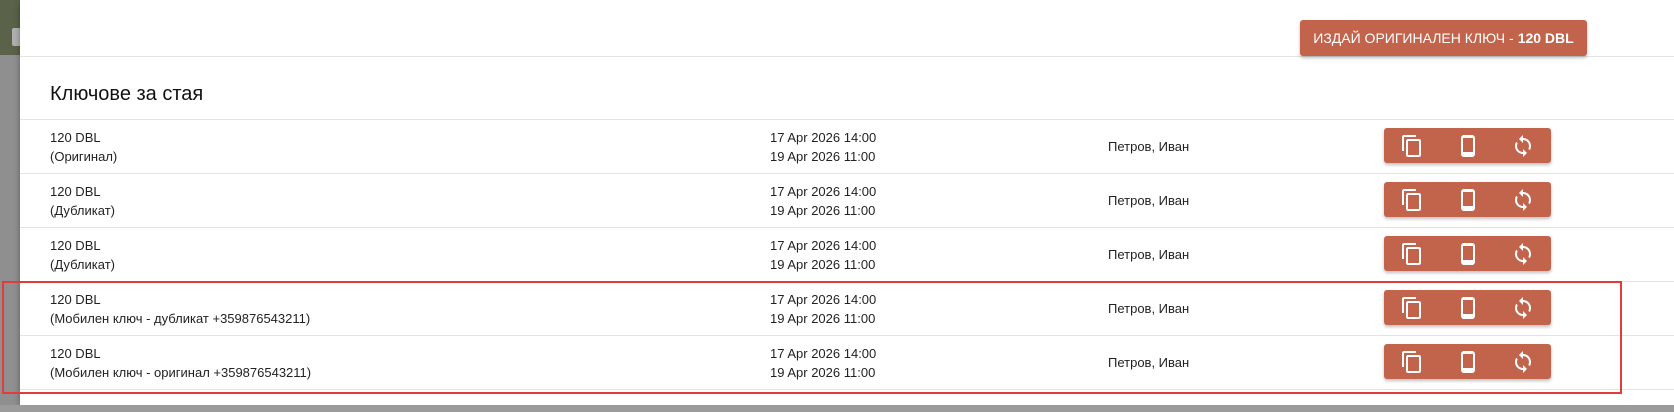  What do you see at coordinates (84, 156) in the screenshot?
I see `key-type: (Оригинал)` at bounding box center [84, 156].